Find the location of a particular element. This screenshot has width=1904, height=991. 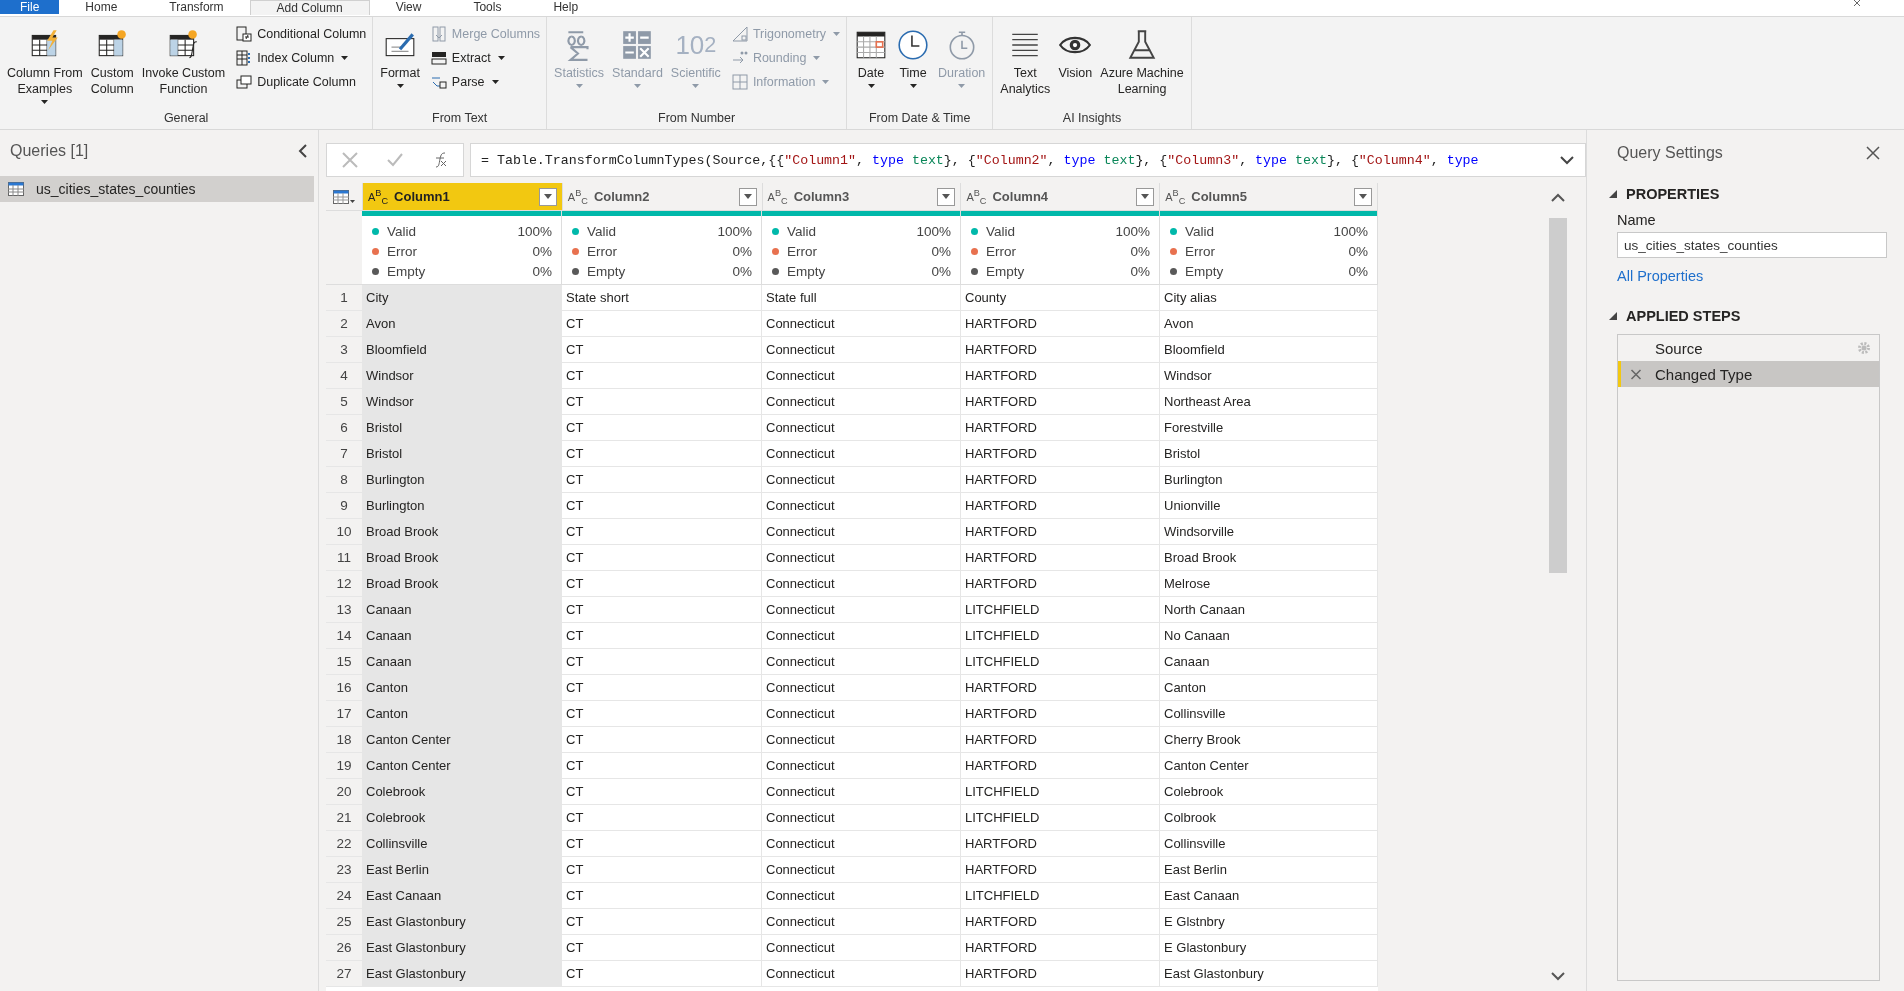

table-icon is located at coordinates (16, 189).